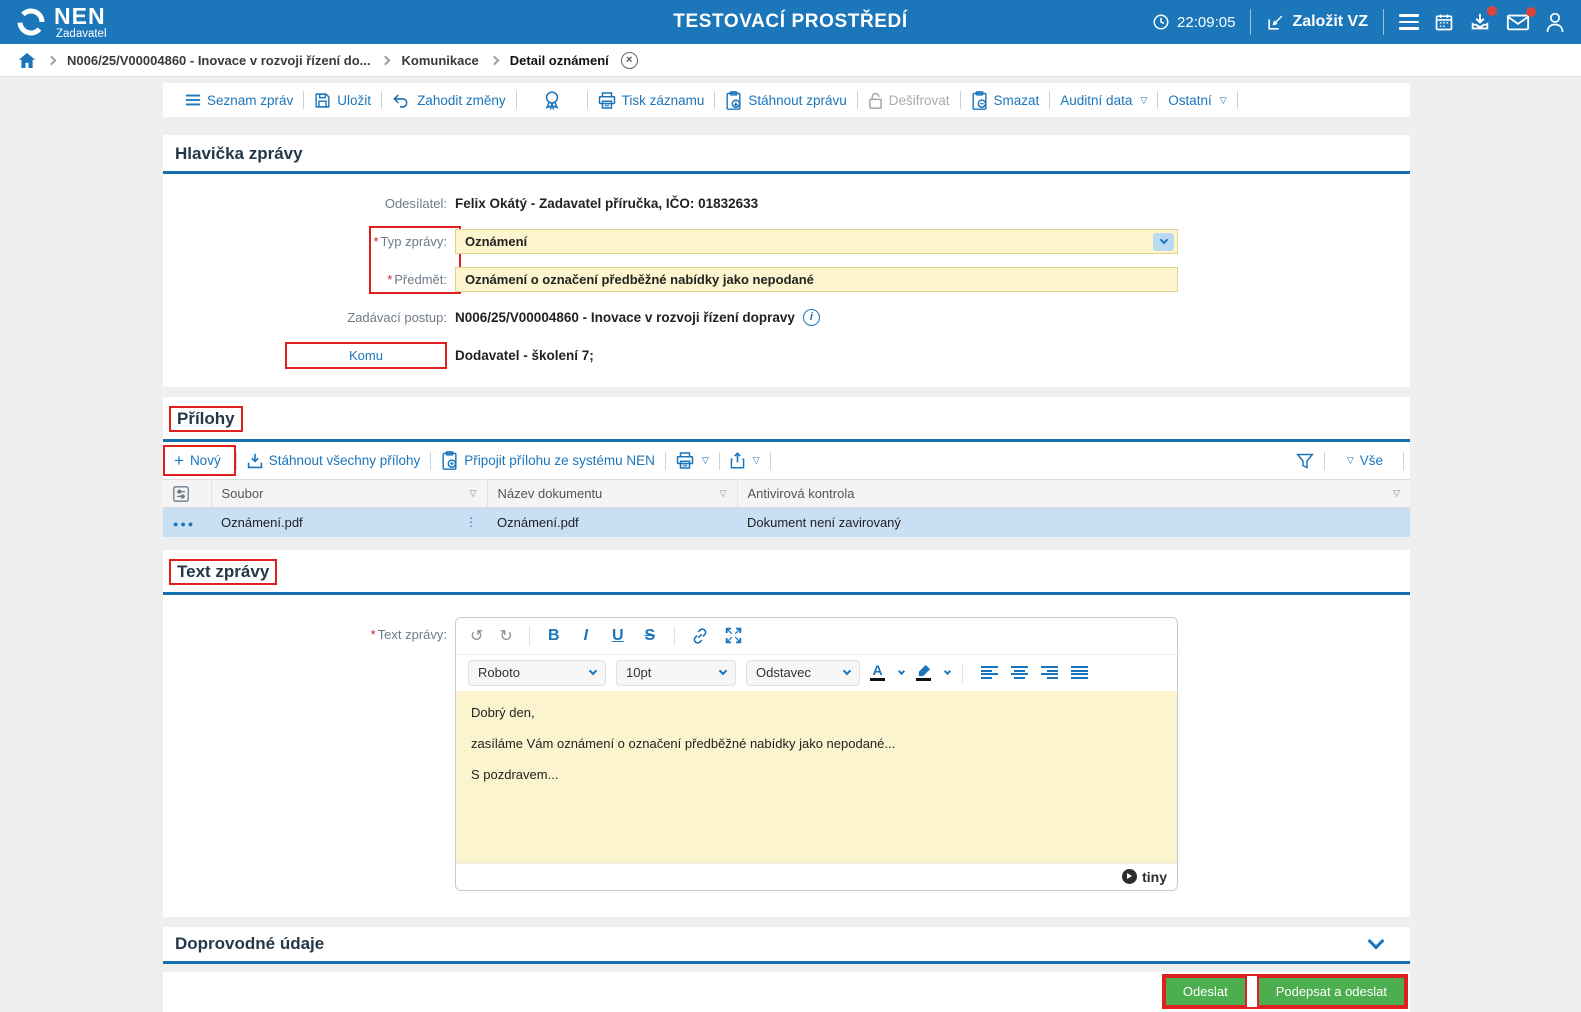 The width and height of the screenshot is (1581, 1012). I want to click on font-size-select: 10pt, so click(676, 672).